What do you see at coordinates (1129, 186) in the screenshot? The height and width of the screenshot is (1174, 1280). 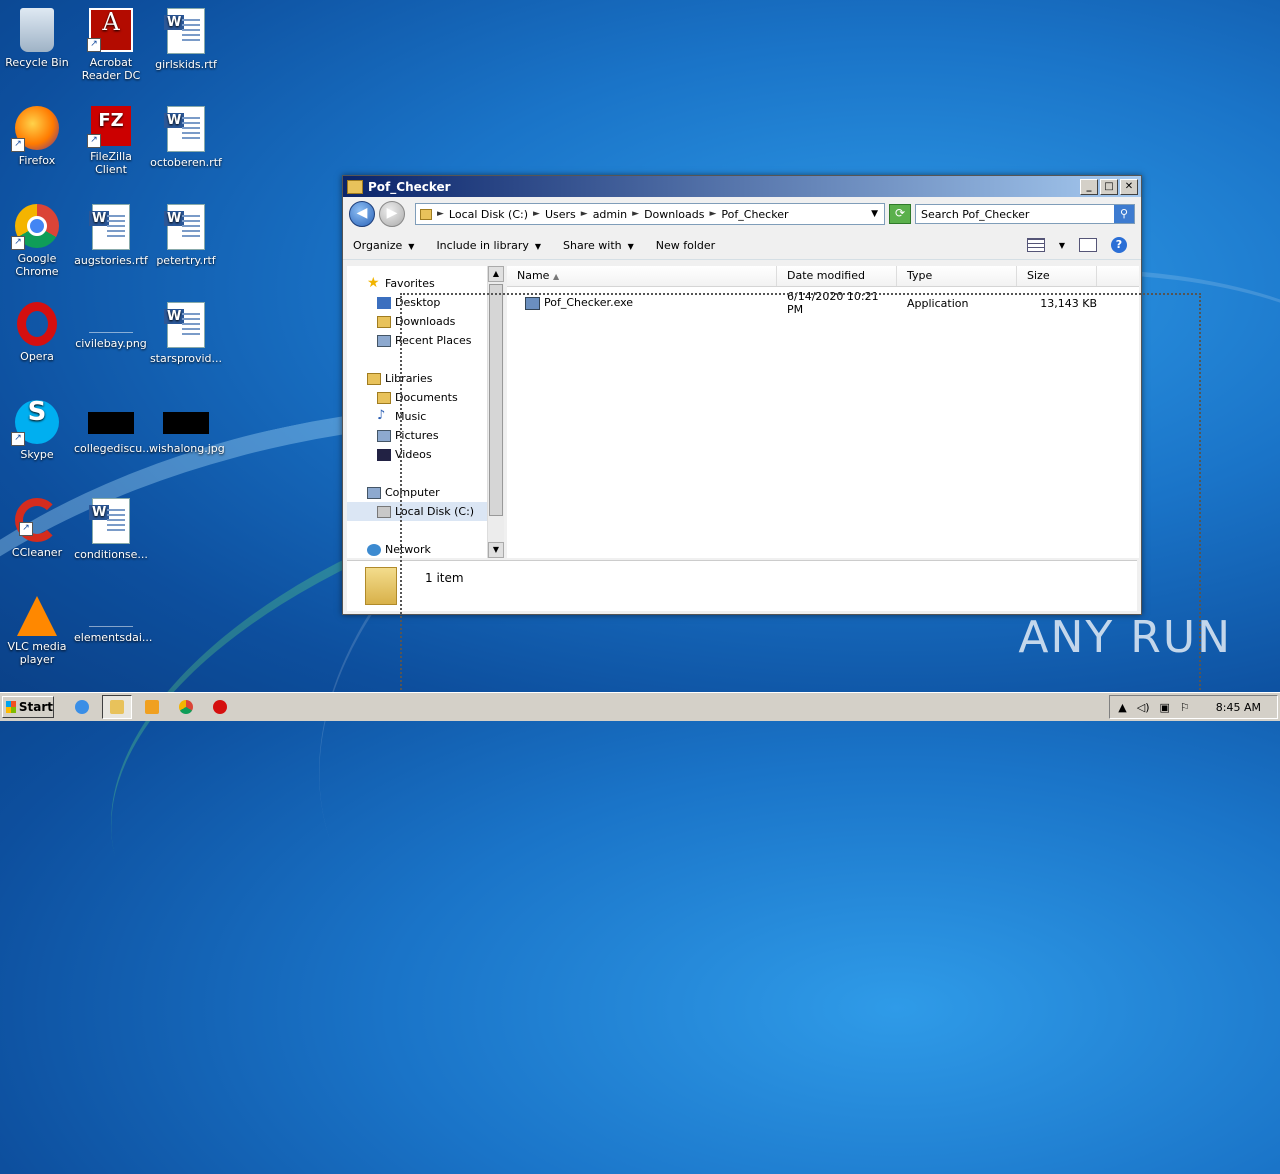 I see `close-button: ✕` at bounding box center [1129, 186].